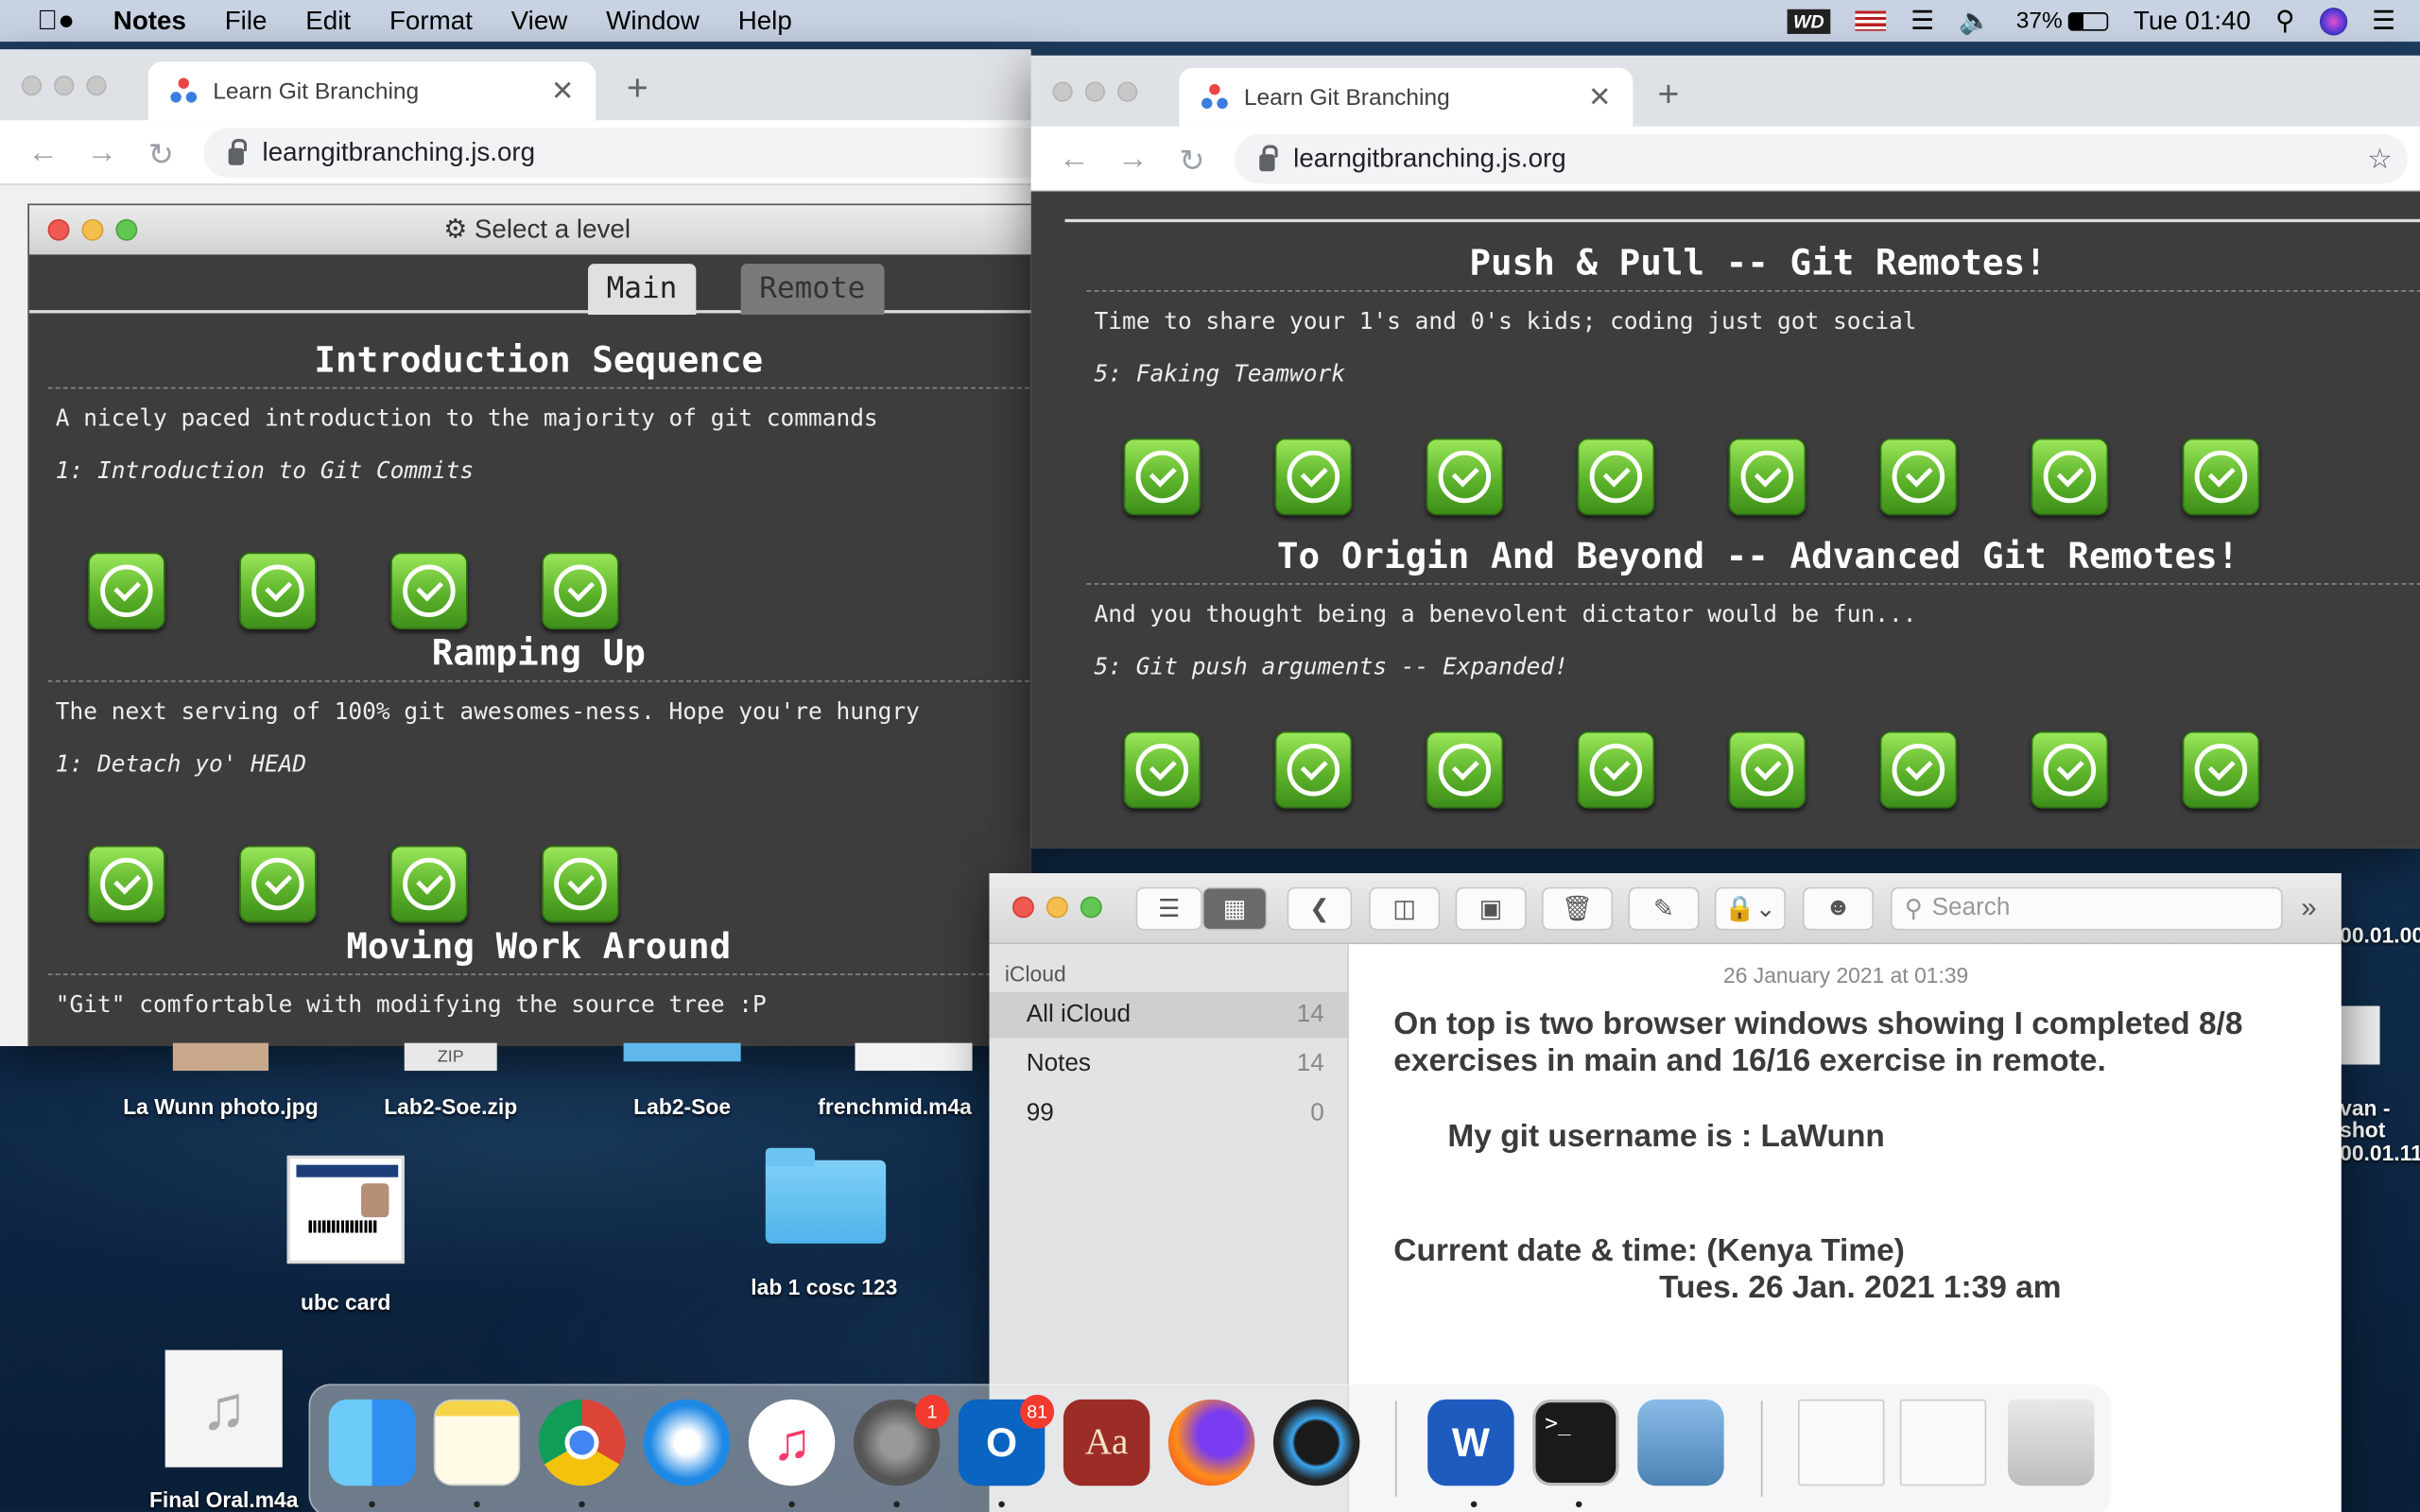 The image size is (2420, 1512). I want to click on desktop-icon-label: Lab2-Soe.zip, so click(450, 1106).